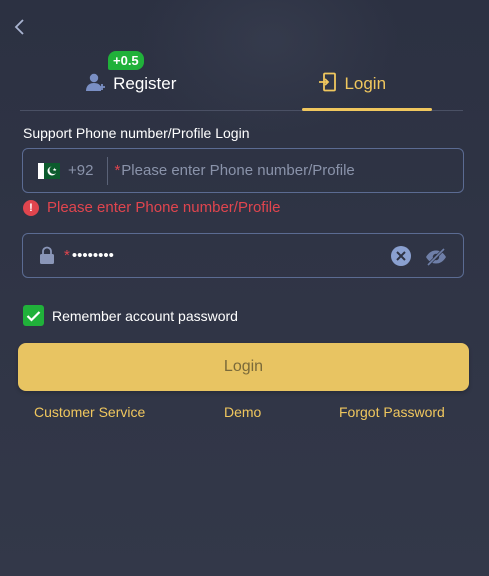  I want to click on chevron-left-icon, so click(19, 29).